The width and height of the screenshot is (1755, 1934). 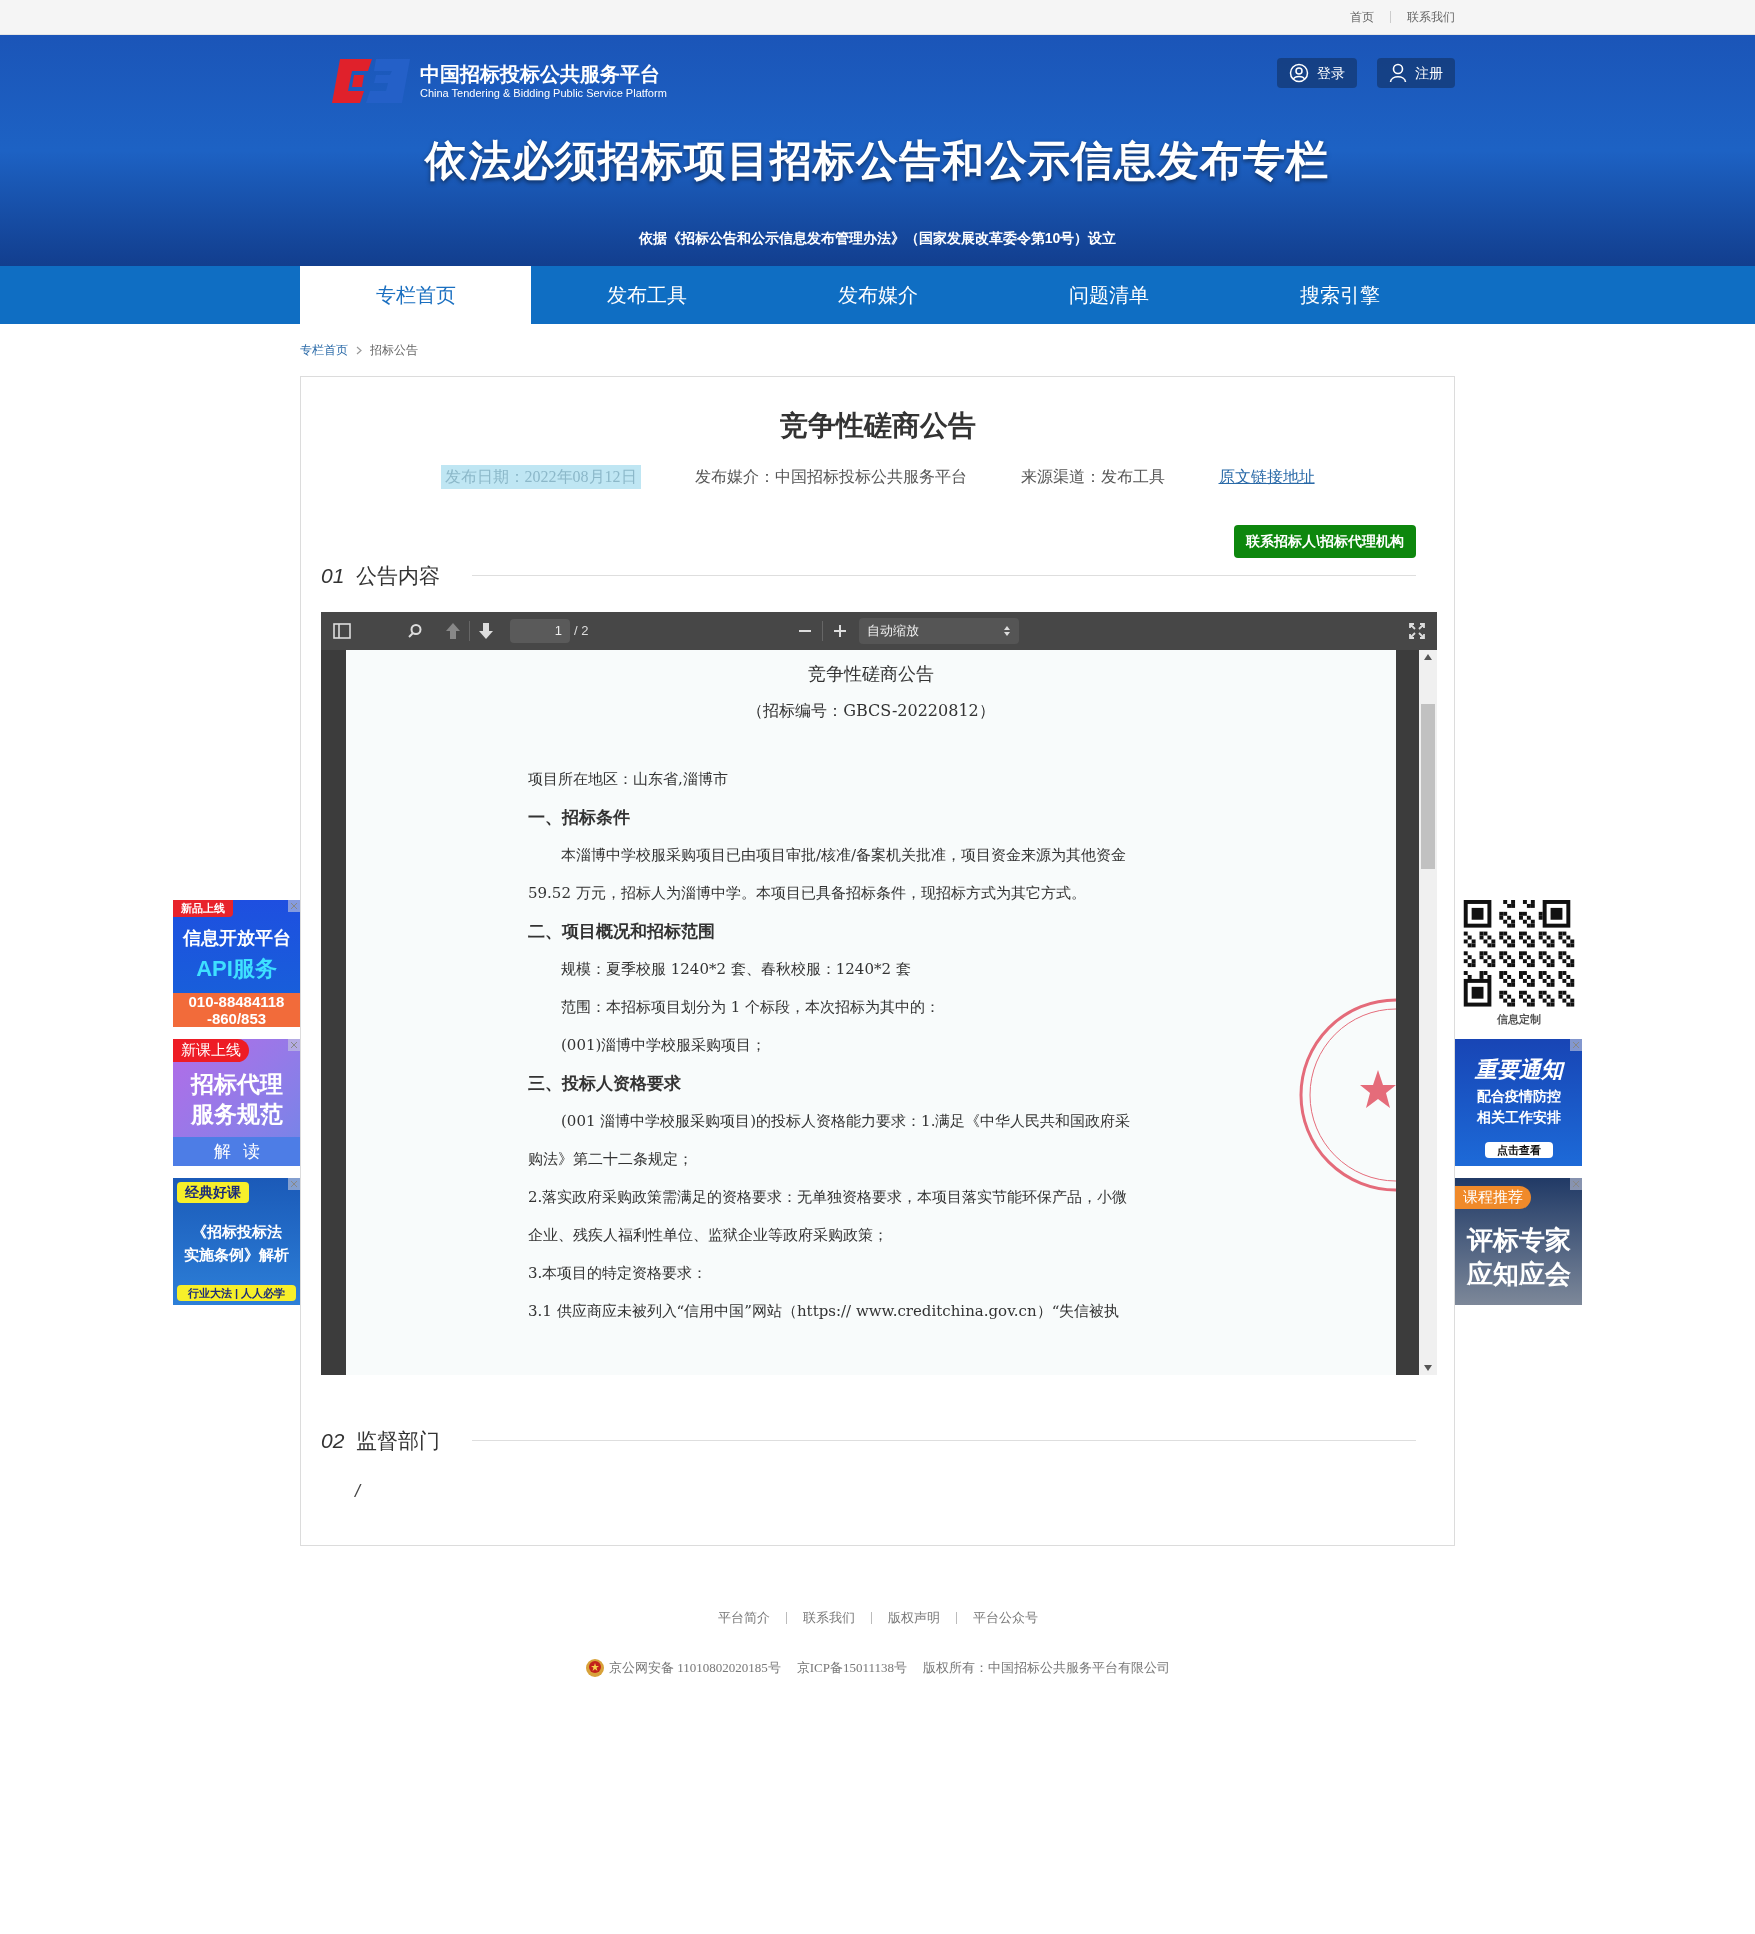 I want to click on section-body: /, so click(x=359, y=1491).